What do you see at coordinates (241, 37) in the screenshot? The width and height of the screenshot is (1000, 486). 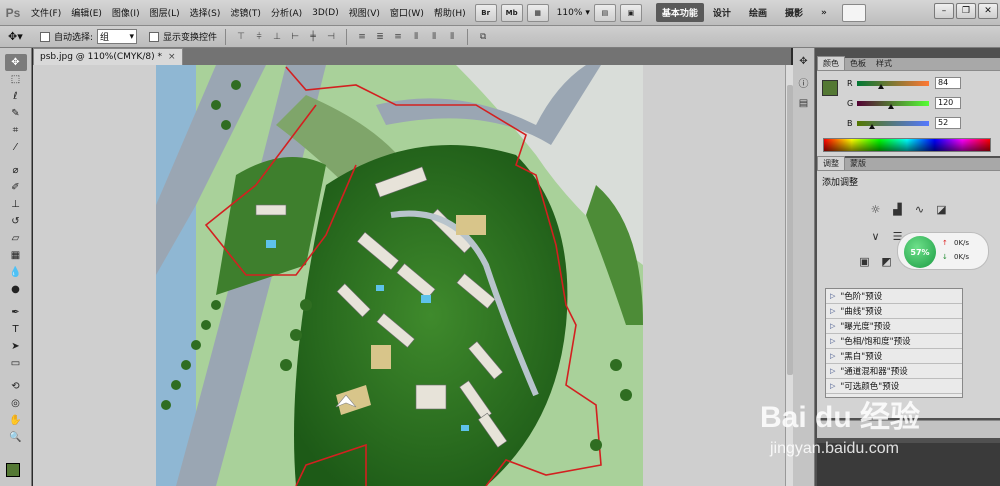 I see `align-top-icon: ⊤` at bounding box center [241, 37].